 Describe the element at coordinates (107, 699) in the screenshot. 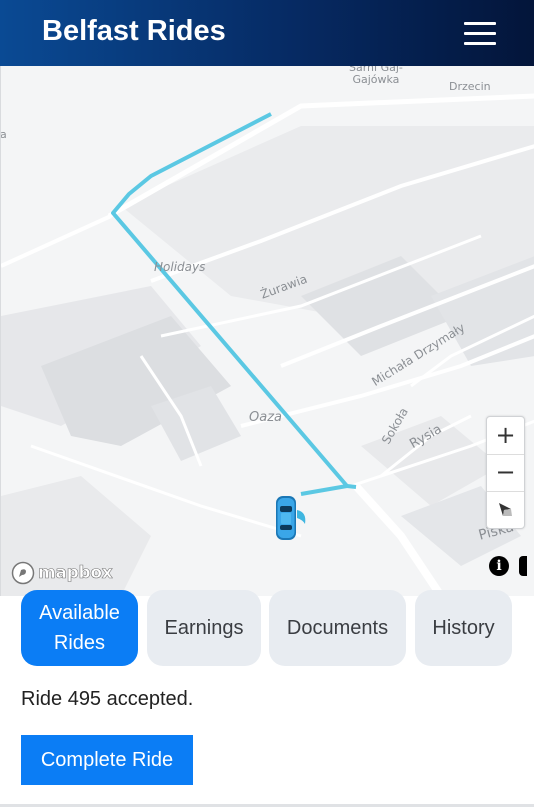

I see `ride-status-text: Ride 495 accepted.` at that location.